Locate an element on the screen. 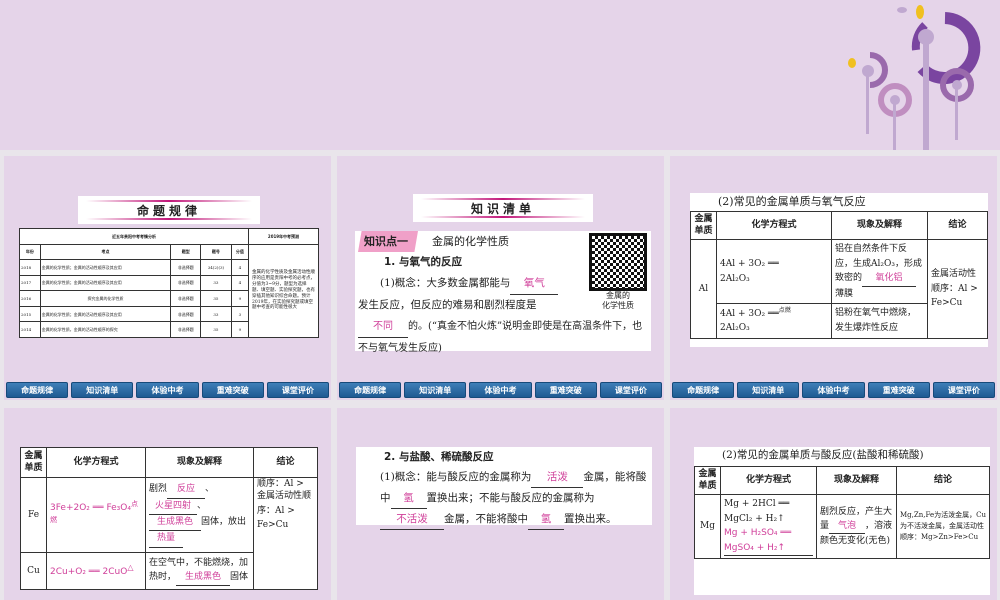 The image size is (1000, 600). text: 题号 is located at coordinates (216, 252).